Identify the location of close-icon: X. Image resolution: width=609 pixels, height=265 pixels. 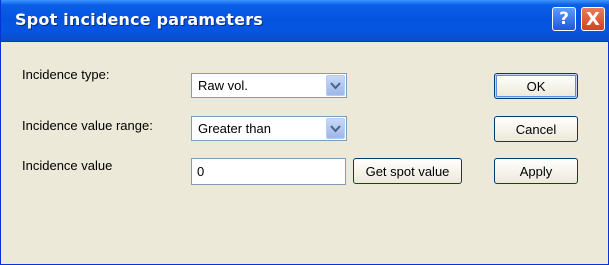
(593, 19).